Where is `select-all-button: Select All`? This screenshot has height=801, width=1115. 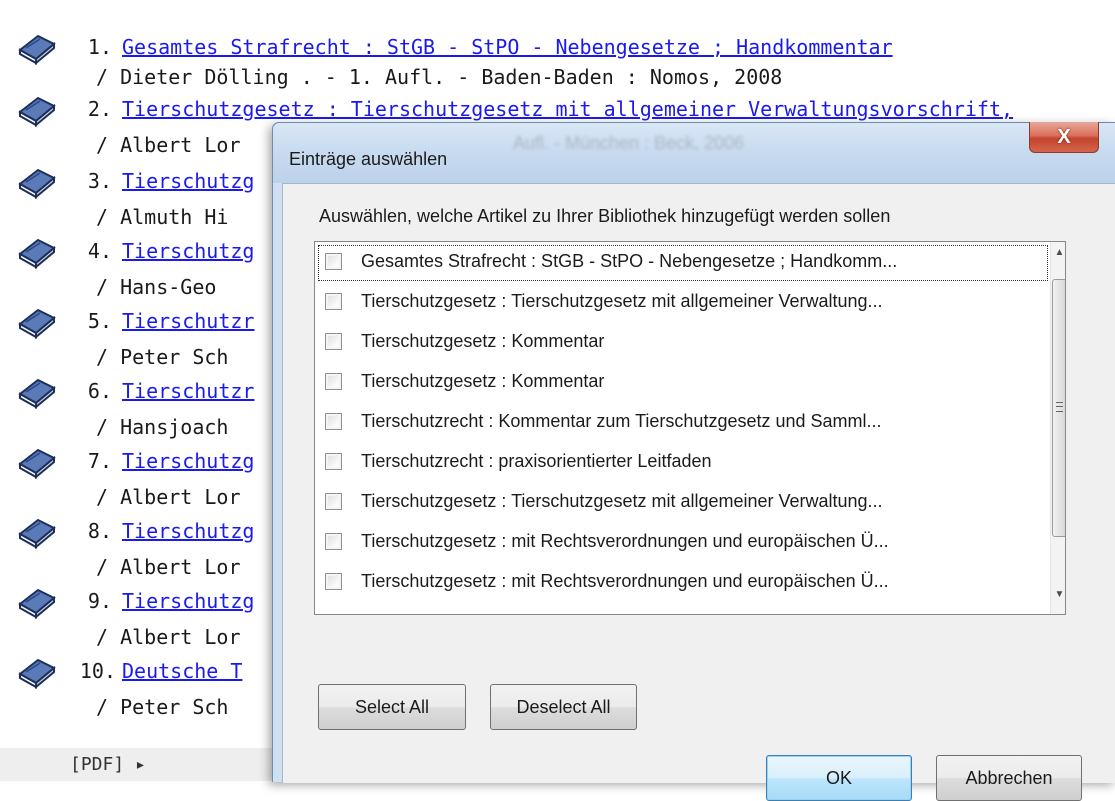 select-all-button: Select All is located at coordinates (392, 707).